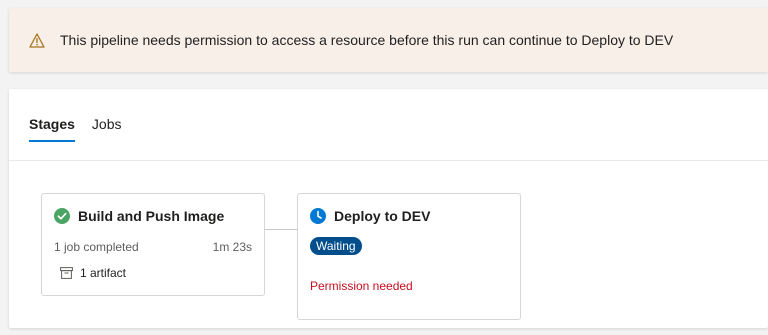  What do you see at coordinates (409, 256) in the screenshot?
I see `stage-card-deploy: Deploy to DEV Waiting Permission needed` at bounding box center [409, 256].